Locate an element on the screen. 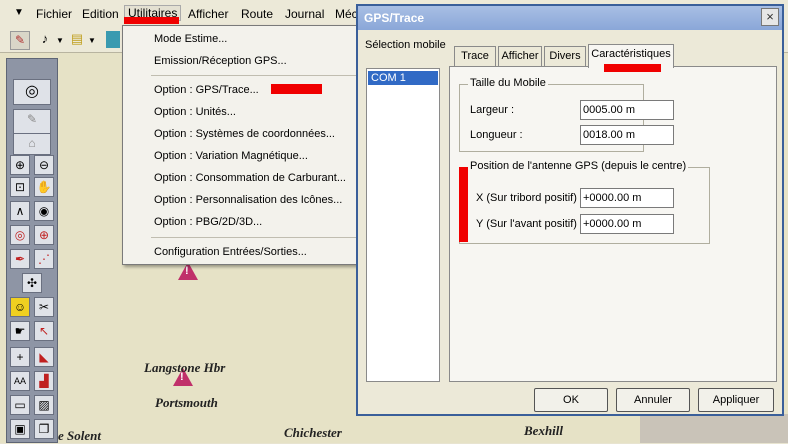 The width and height of the screenshot is (788, 444). windows-icon: ❐ is located at coordinates (44, 429).